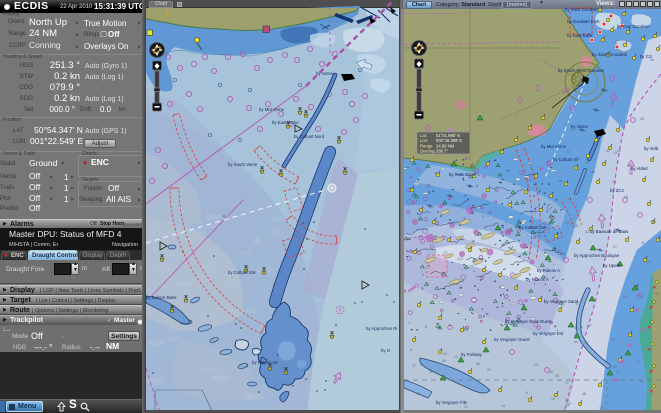 This screenshot has width=661, height=413. Describe the element at coordinates (619, 151) in the screenshot. I see `svg-text: 12` at that location.